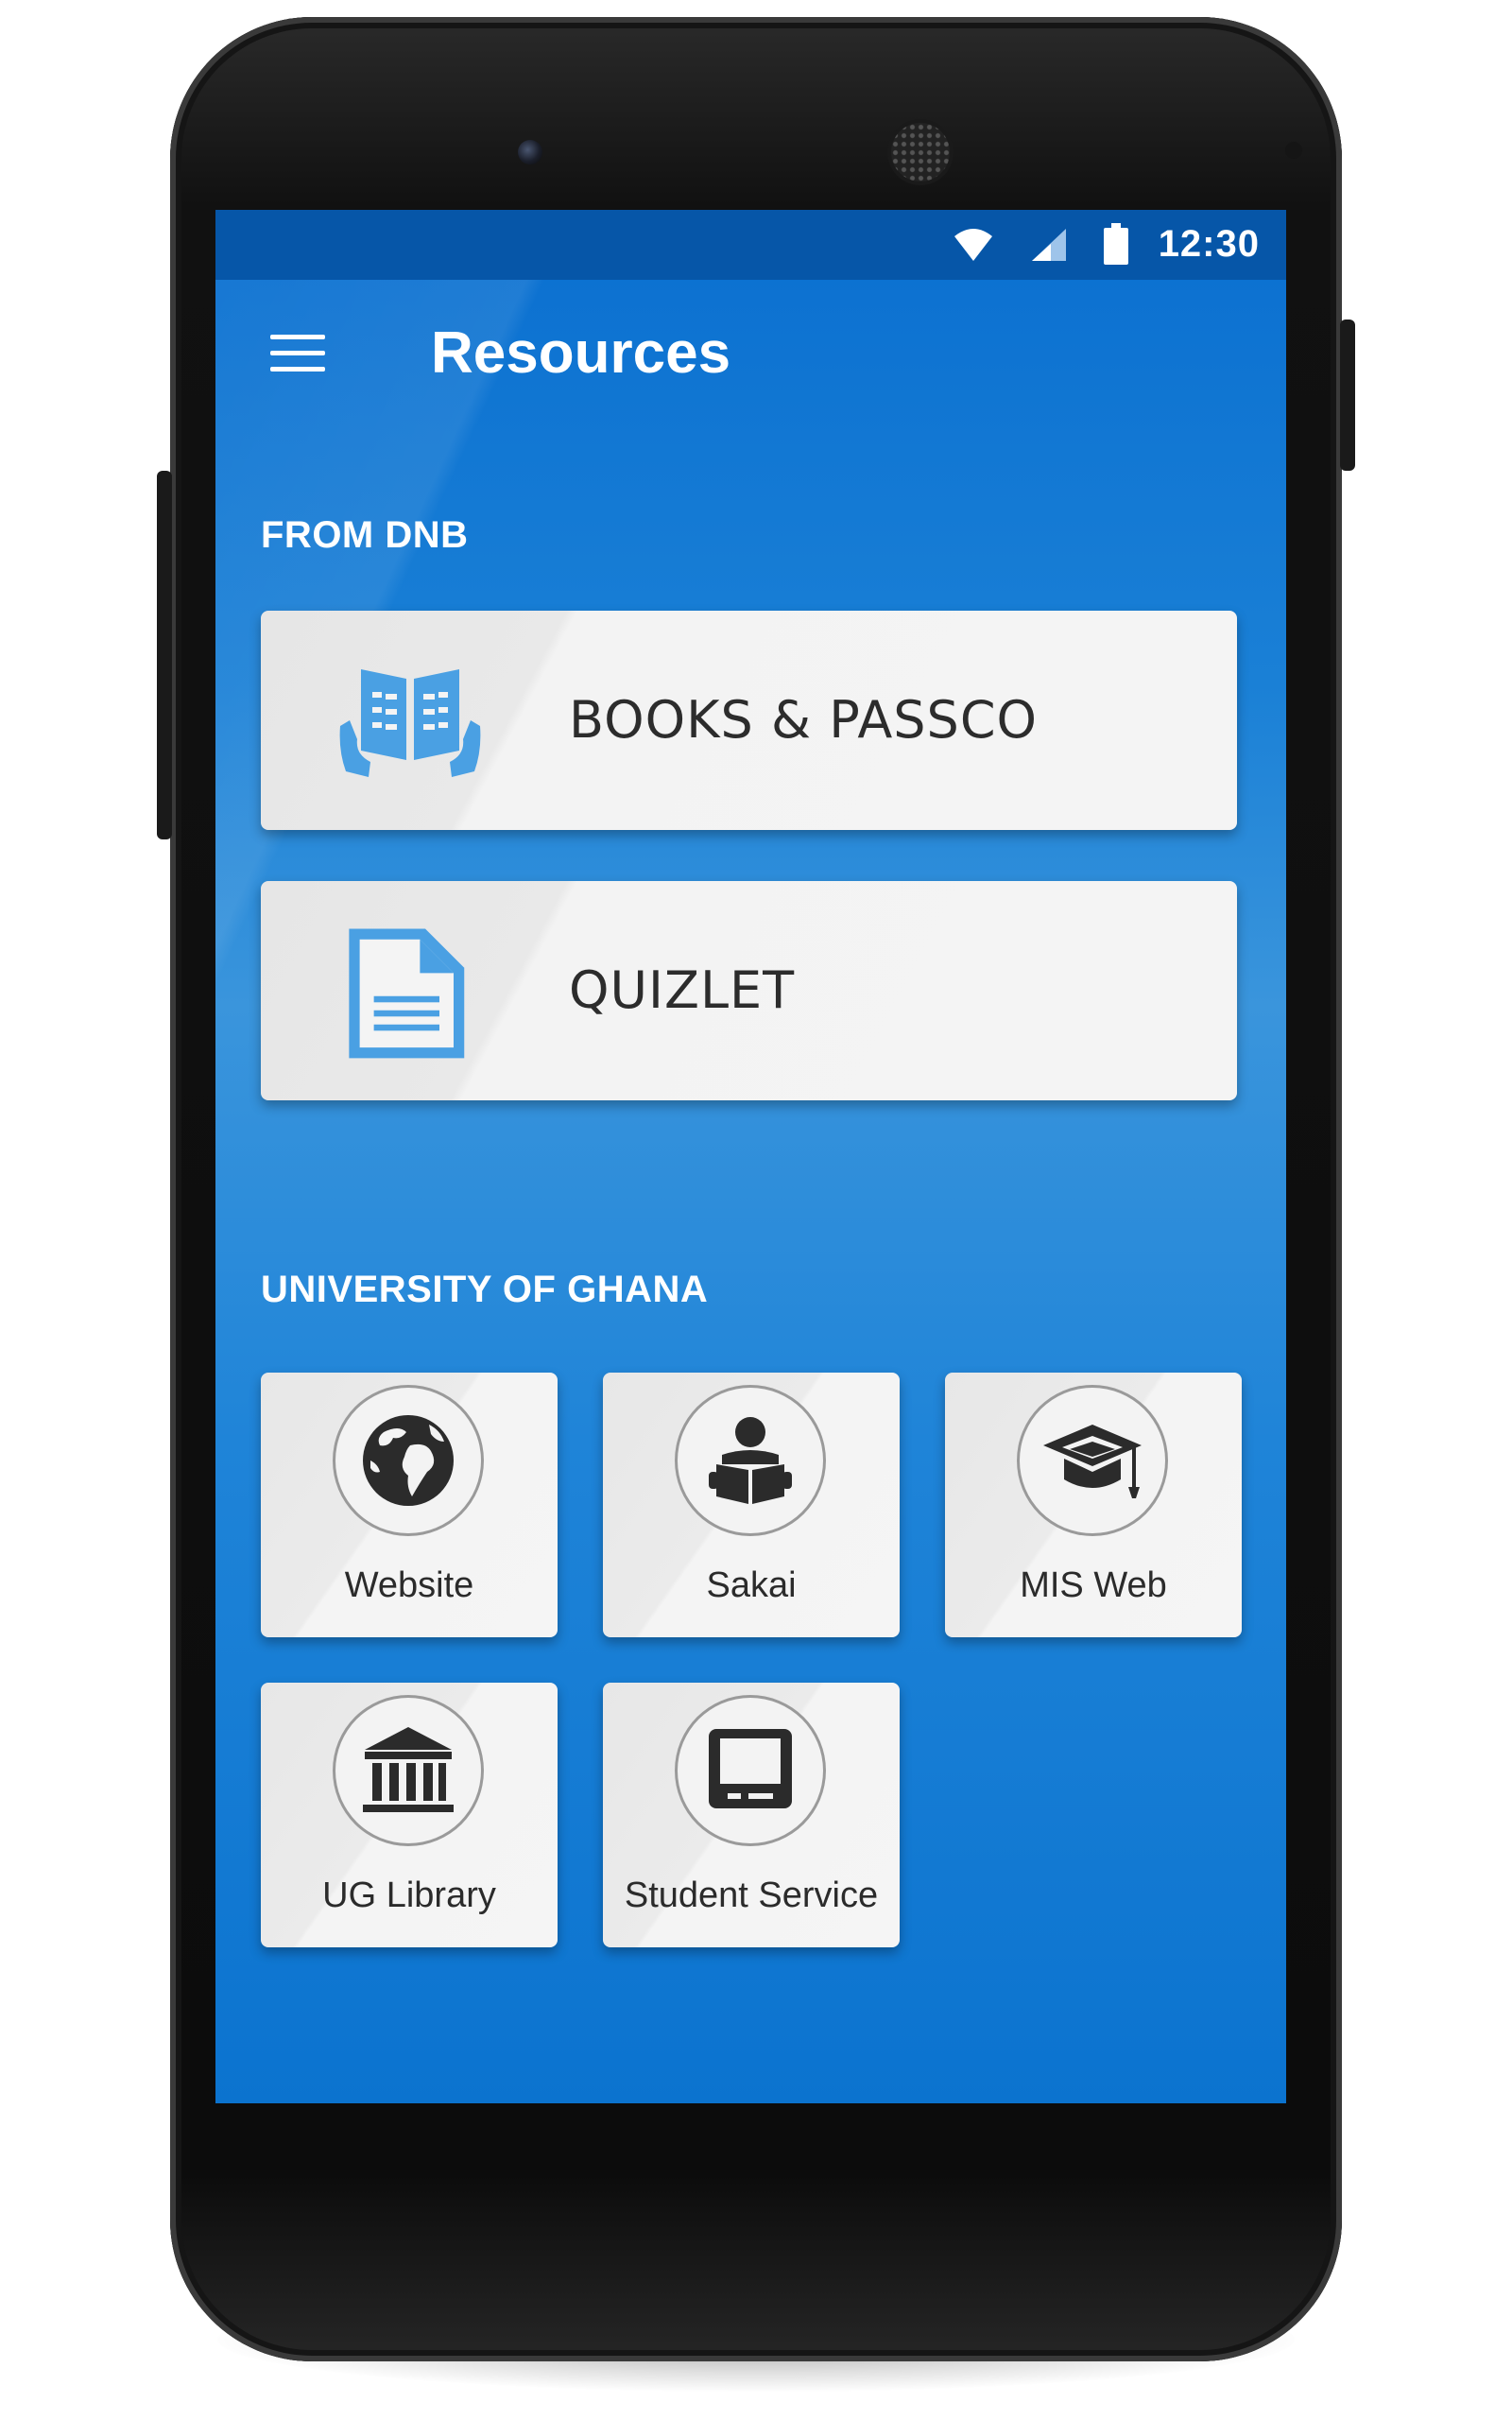 The image size is (1512, 2420). What do you see at coordinates (1049, 245) in the screenshot?
I see `cell-signal-icon` at bounding box center [1049, 245].